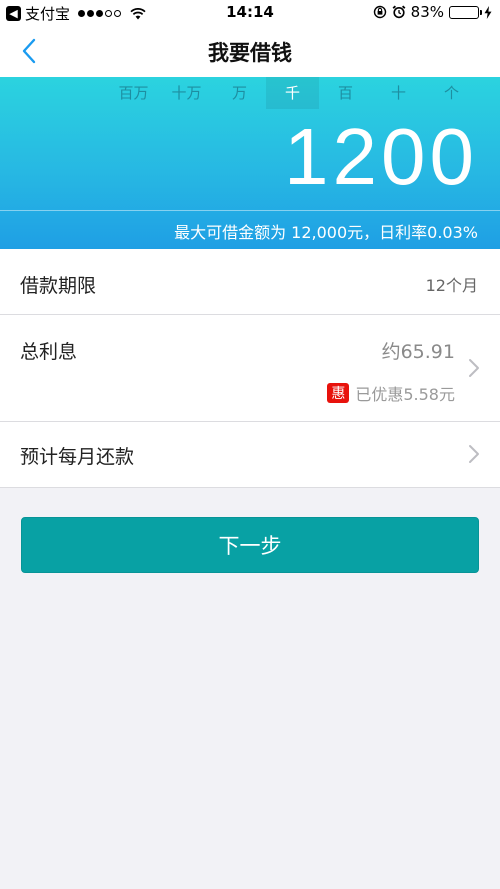  I want to click on next-step-button: 下一步, so click(250, 545).